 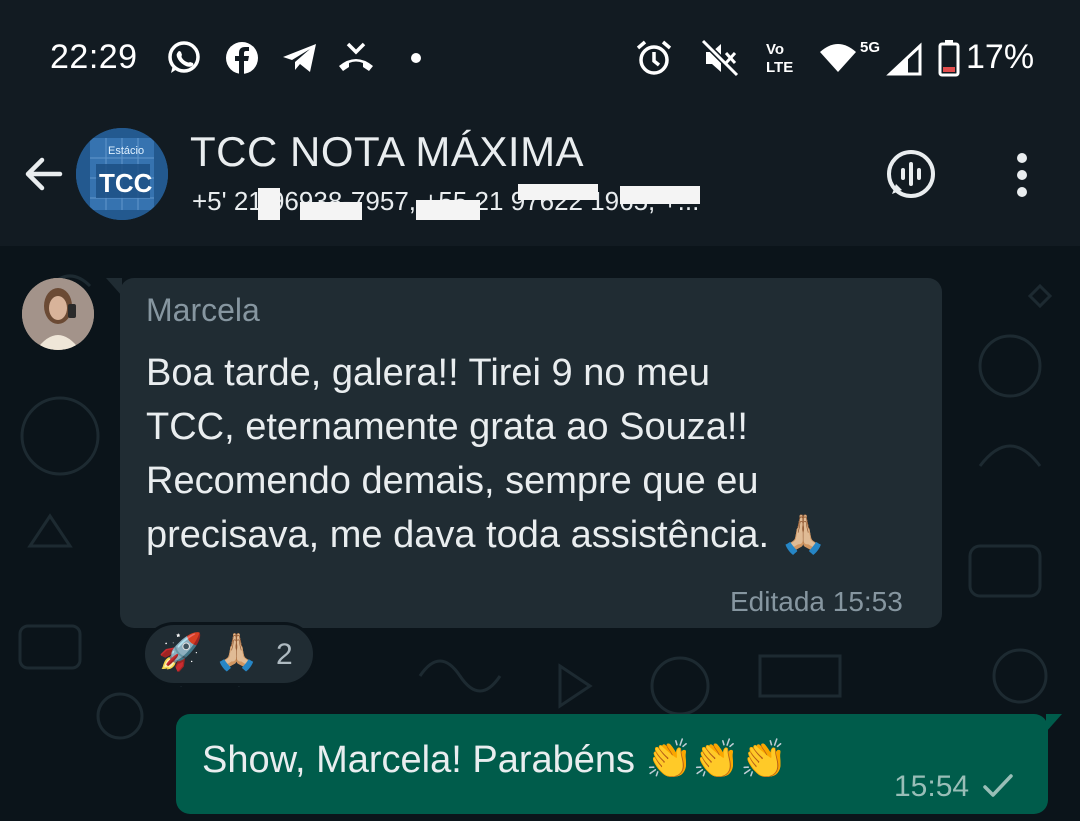 I want to click on sender-name: Marcela, so click(x=203, y=310).